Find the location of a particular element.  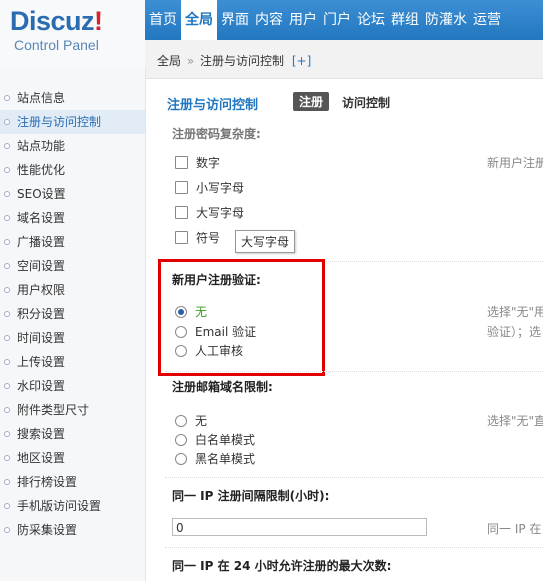

sidebar-item-domain: 域名设置 is located at coordinates (72, 218).